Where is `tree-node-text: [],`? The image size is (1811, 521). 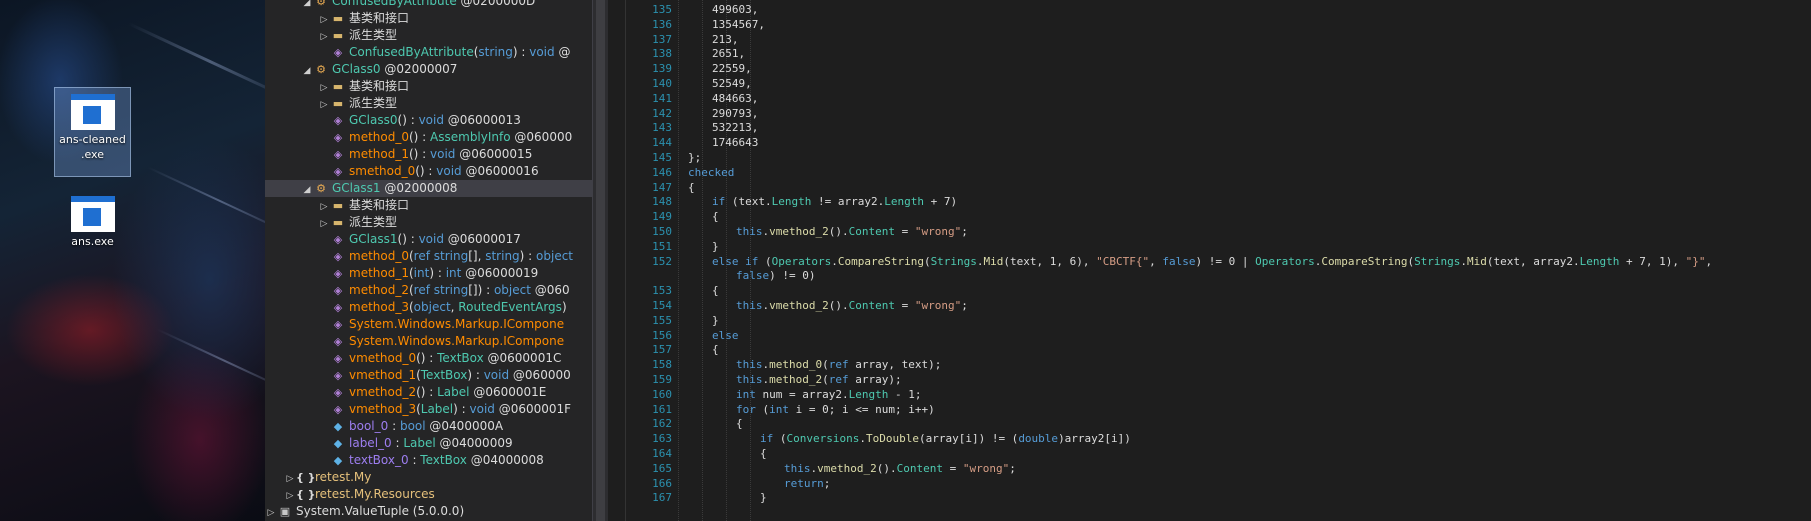 tree-node-text: [], is located at coordinates (477, 256).